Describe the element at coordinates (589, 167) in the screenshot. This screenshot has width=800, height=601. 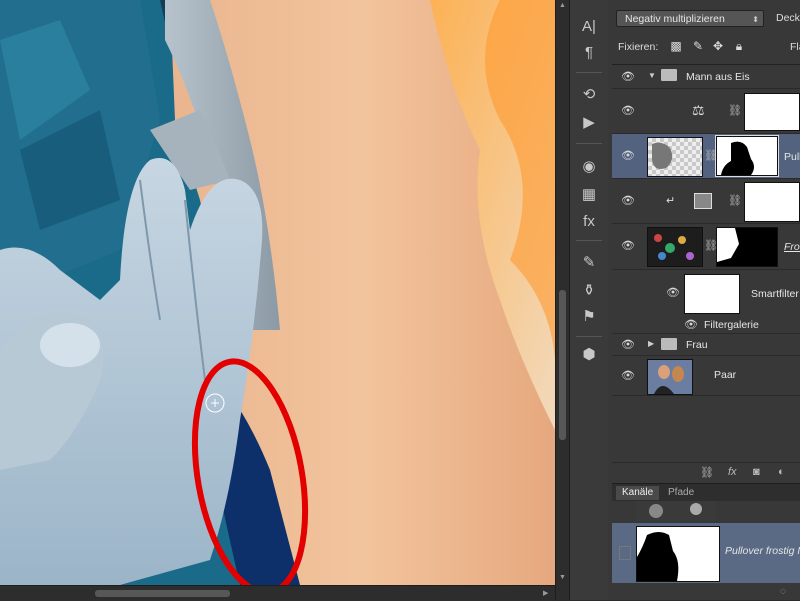
I see `swatches-palette-icon: ◉` at that location.